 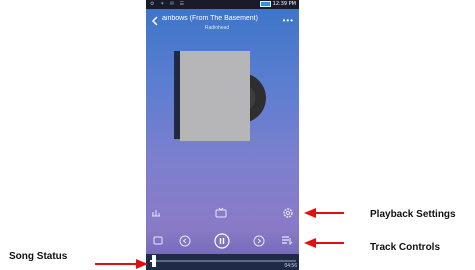 What do you see at coordinates (142, 264) in the screenshot?
I see `song-status-arrowhead` at bounding box center [142, 264].